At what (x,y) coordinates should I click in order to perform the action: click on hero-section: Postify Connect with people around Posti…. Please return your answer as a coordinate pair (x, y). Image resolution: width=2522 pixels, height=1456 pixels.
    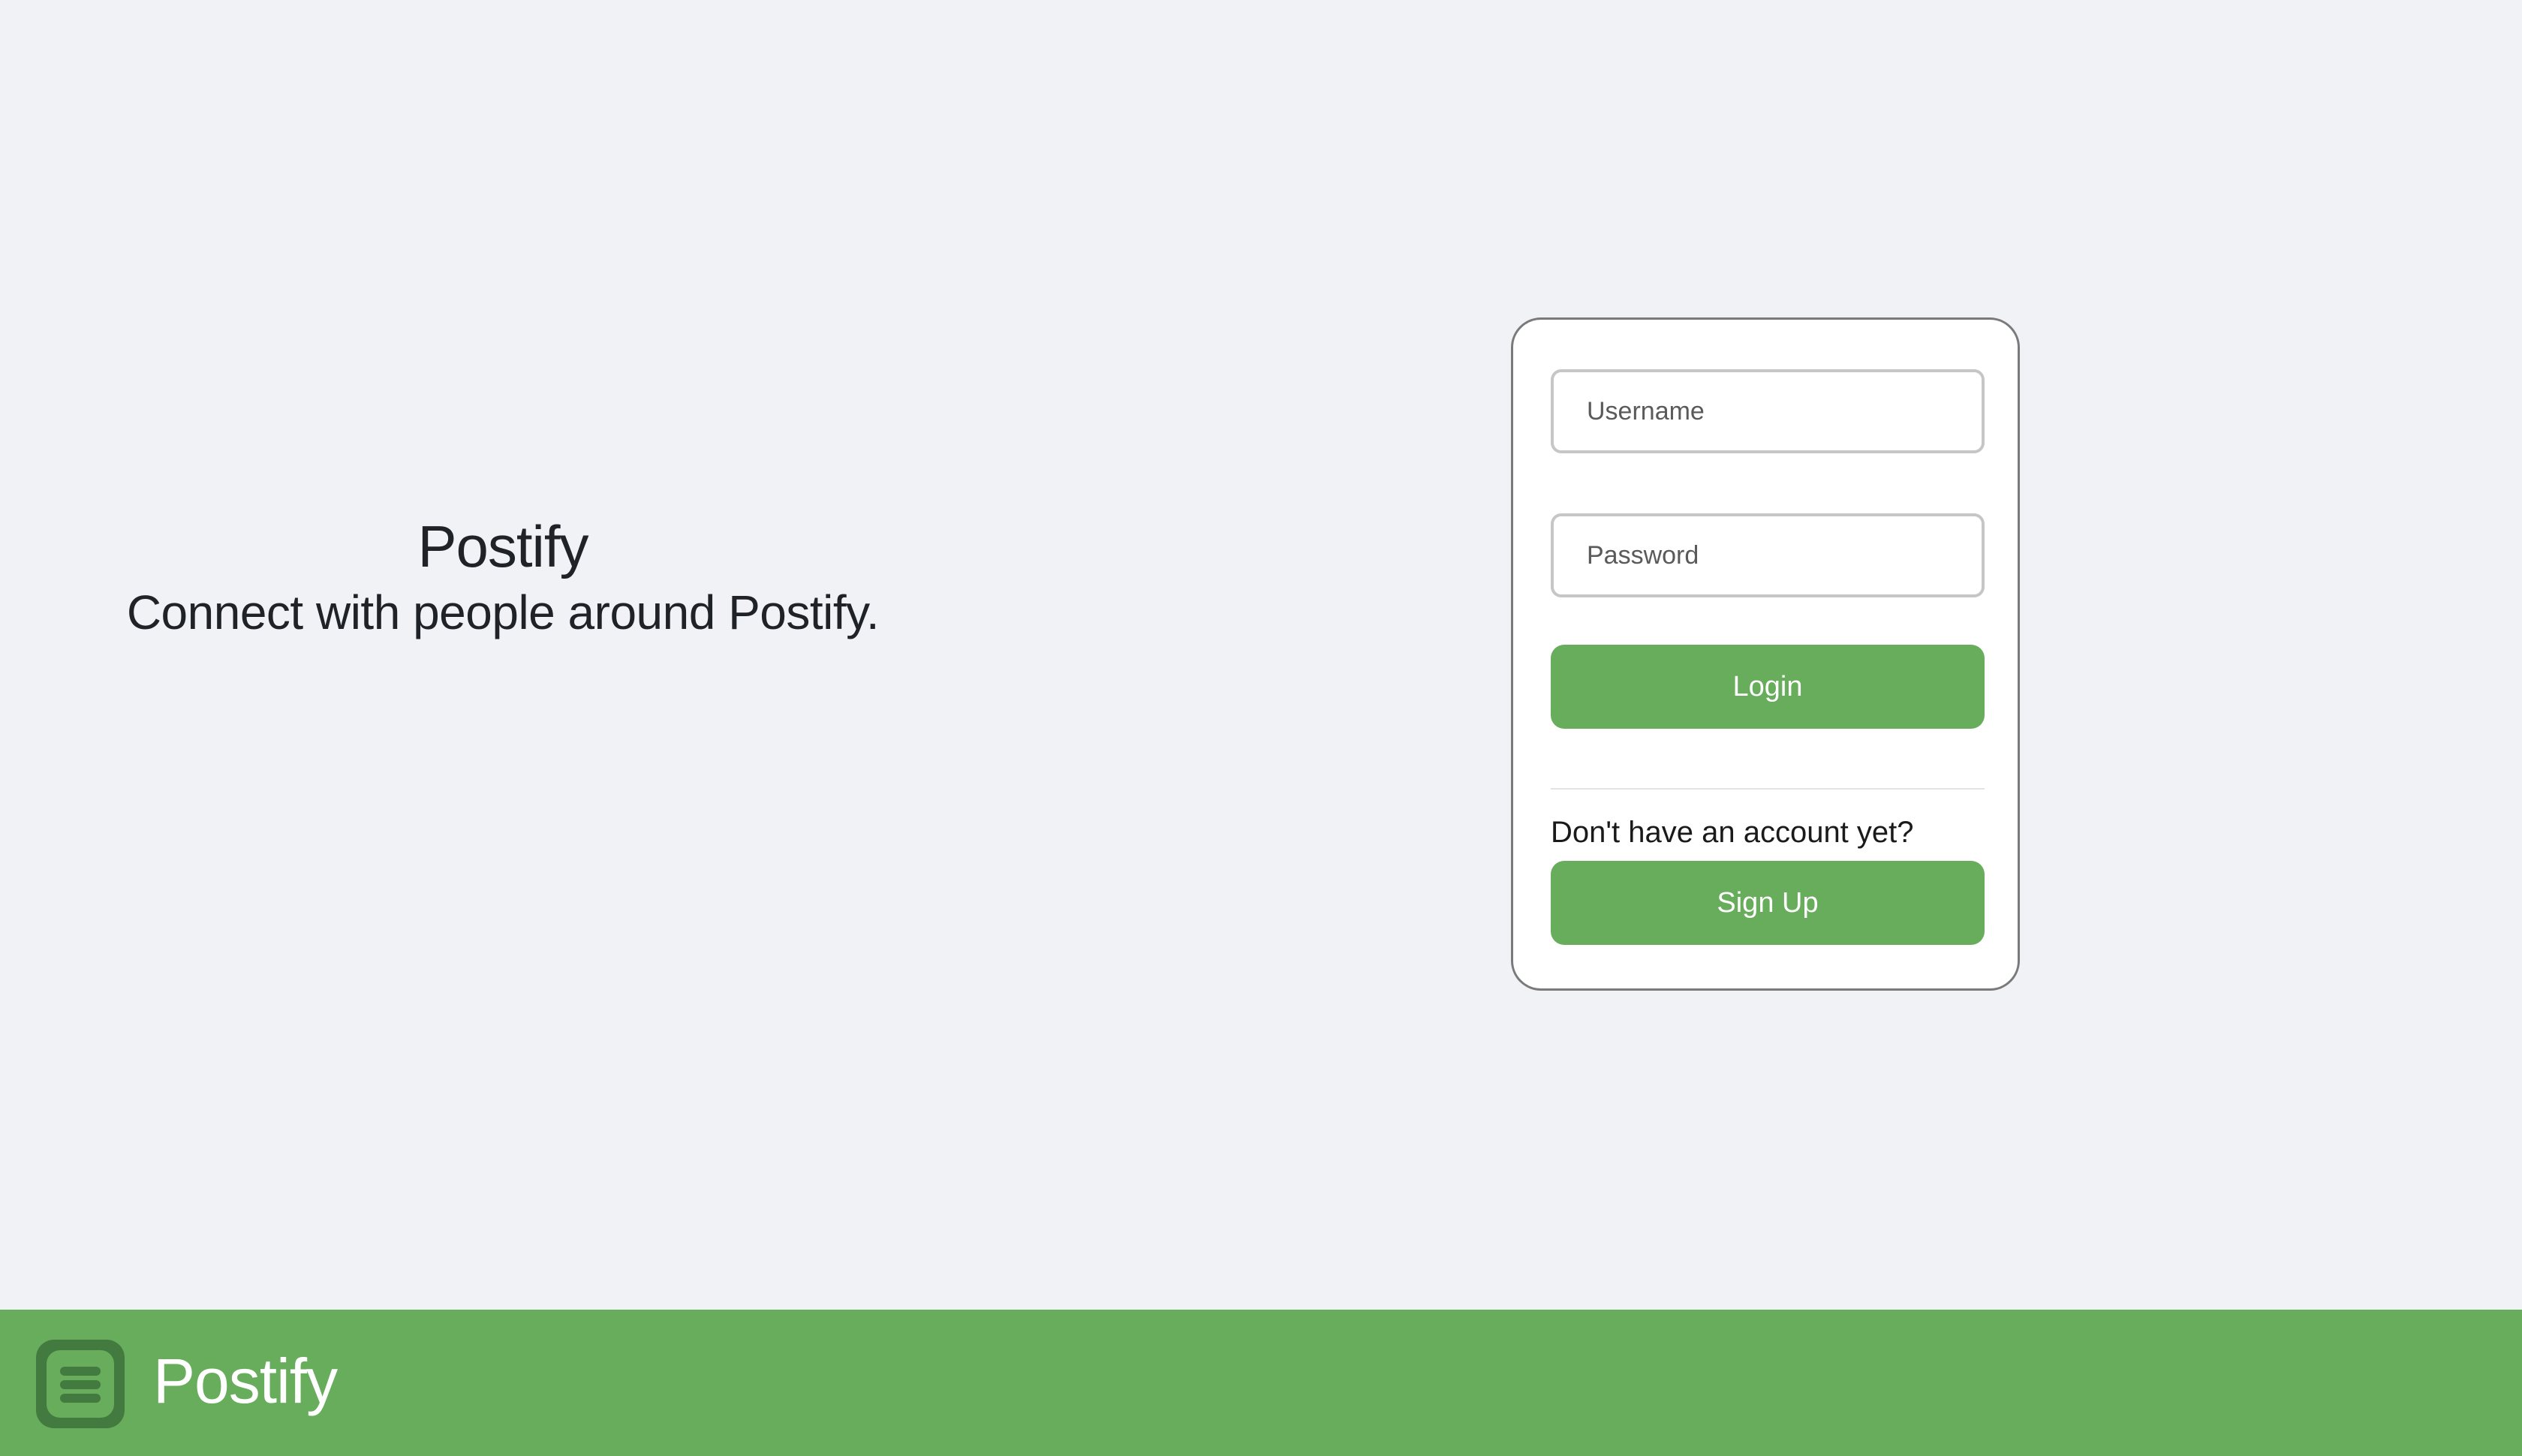
    Looking at the image, I should click on (503, 576).